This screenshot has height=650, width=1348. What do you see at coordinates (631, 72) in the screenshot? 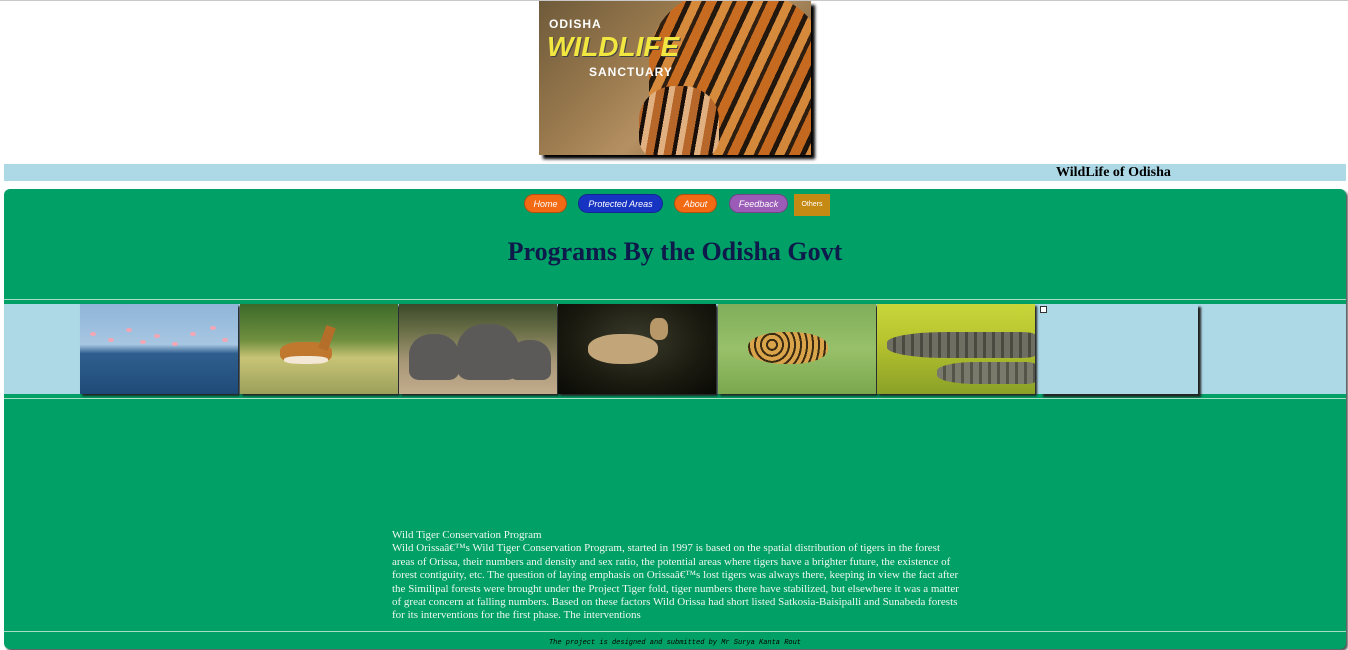
I see `banner-line-3: SANCTUARY` at bounding box center [631, 72].